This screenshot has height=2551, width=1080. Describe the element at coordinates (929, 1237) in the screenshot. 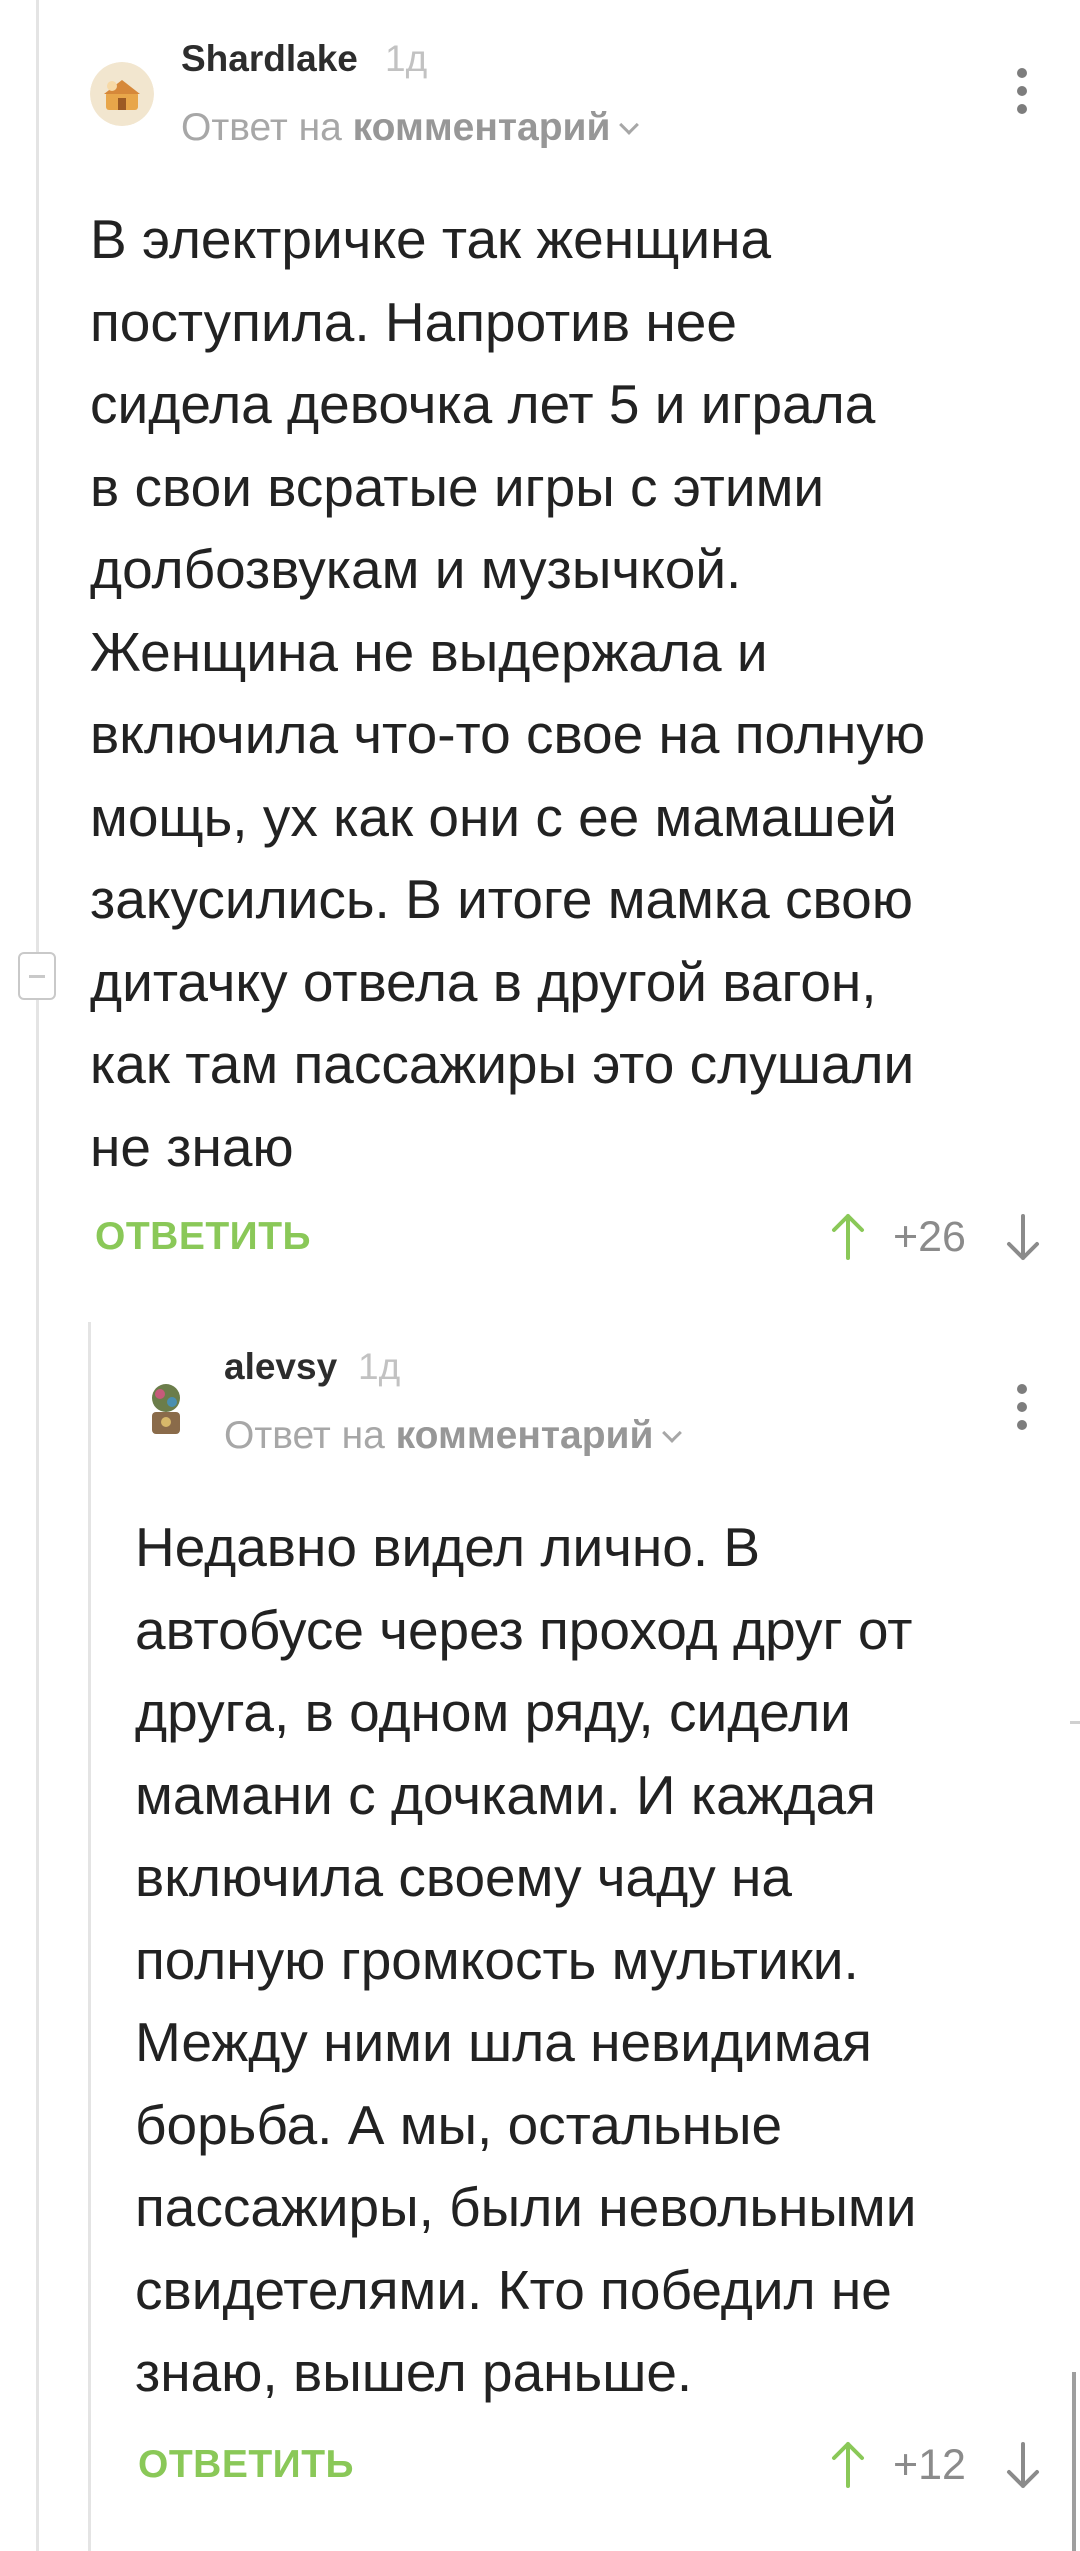

I see `rating-value: +26` at that location.